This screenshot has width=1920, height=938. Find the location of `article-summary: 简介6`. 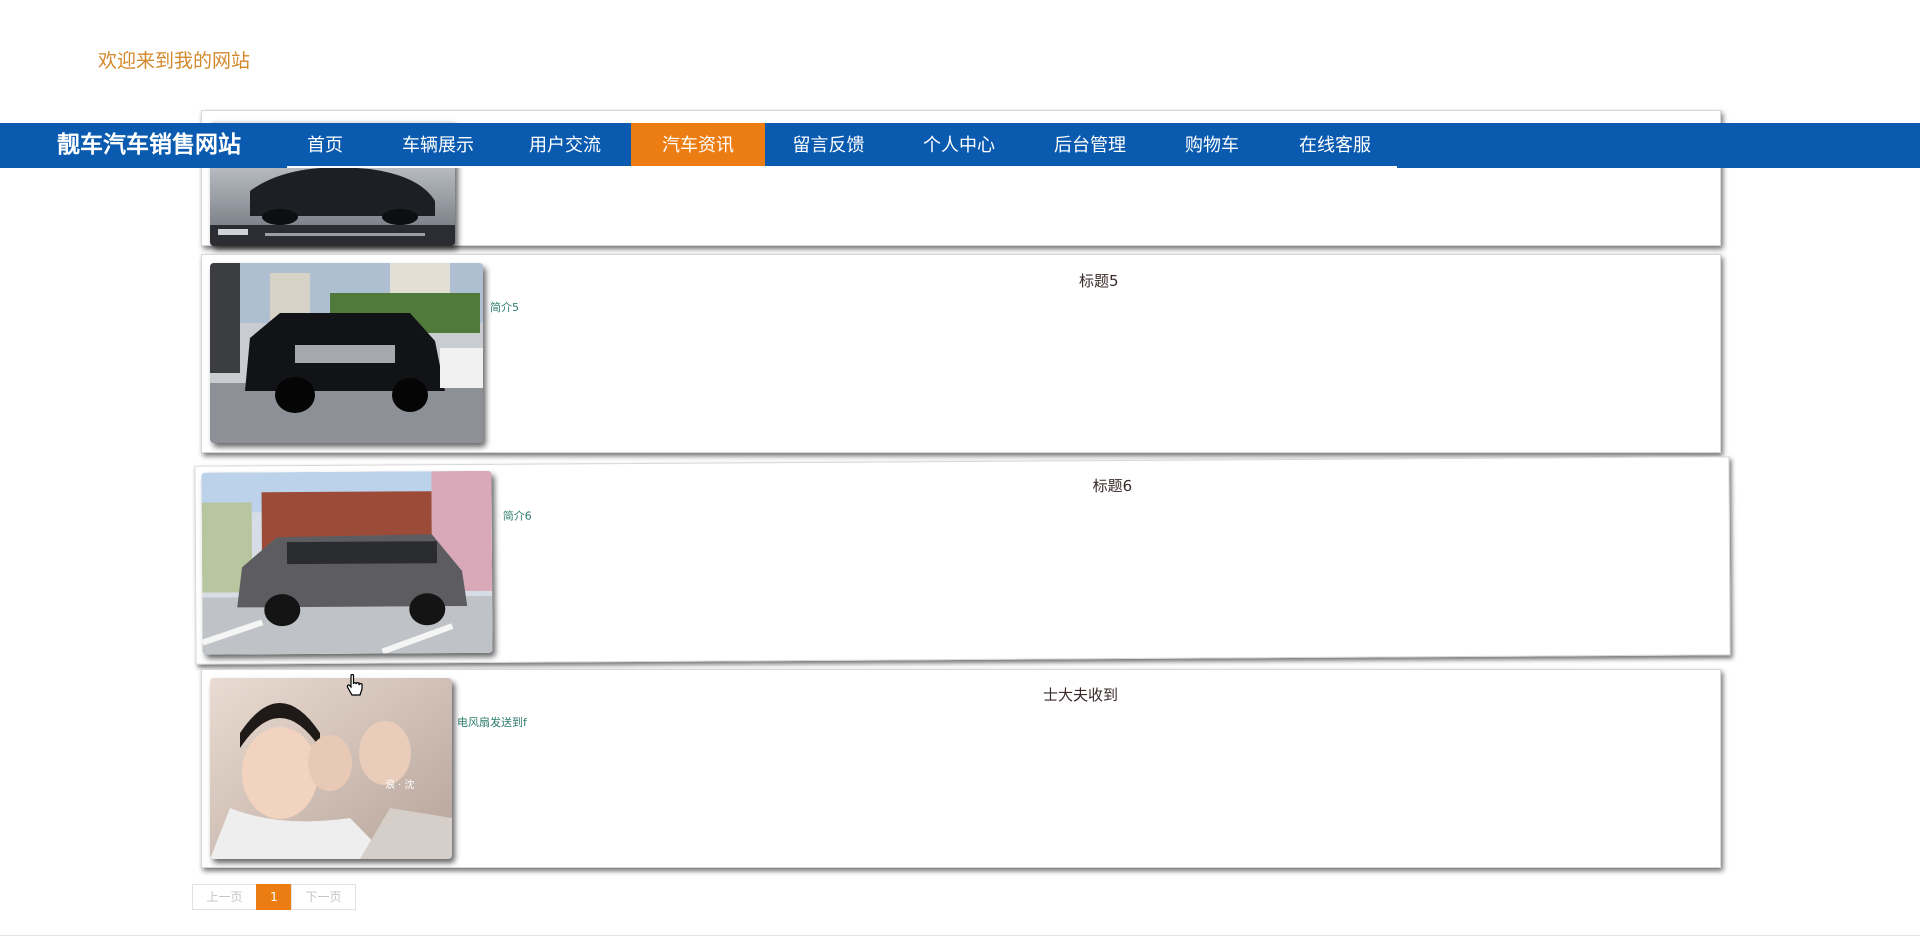

article-summary: 简介6 is located at coordinates (517, 516).